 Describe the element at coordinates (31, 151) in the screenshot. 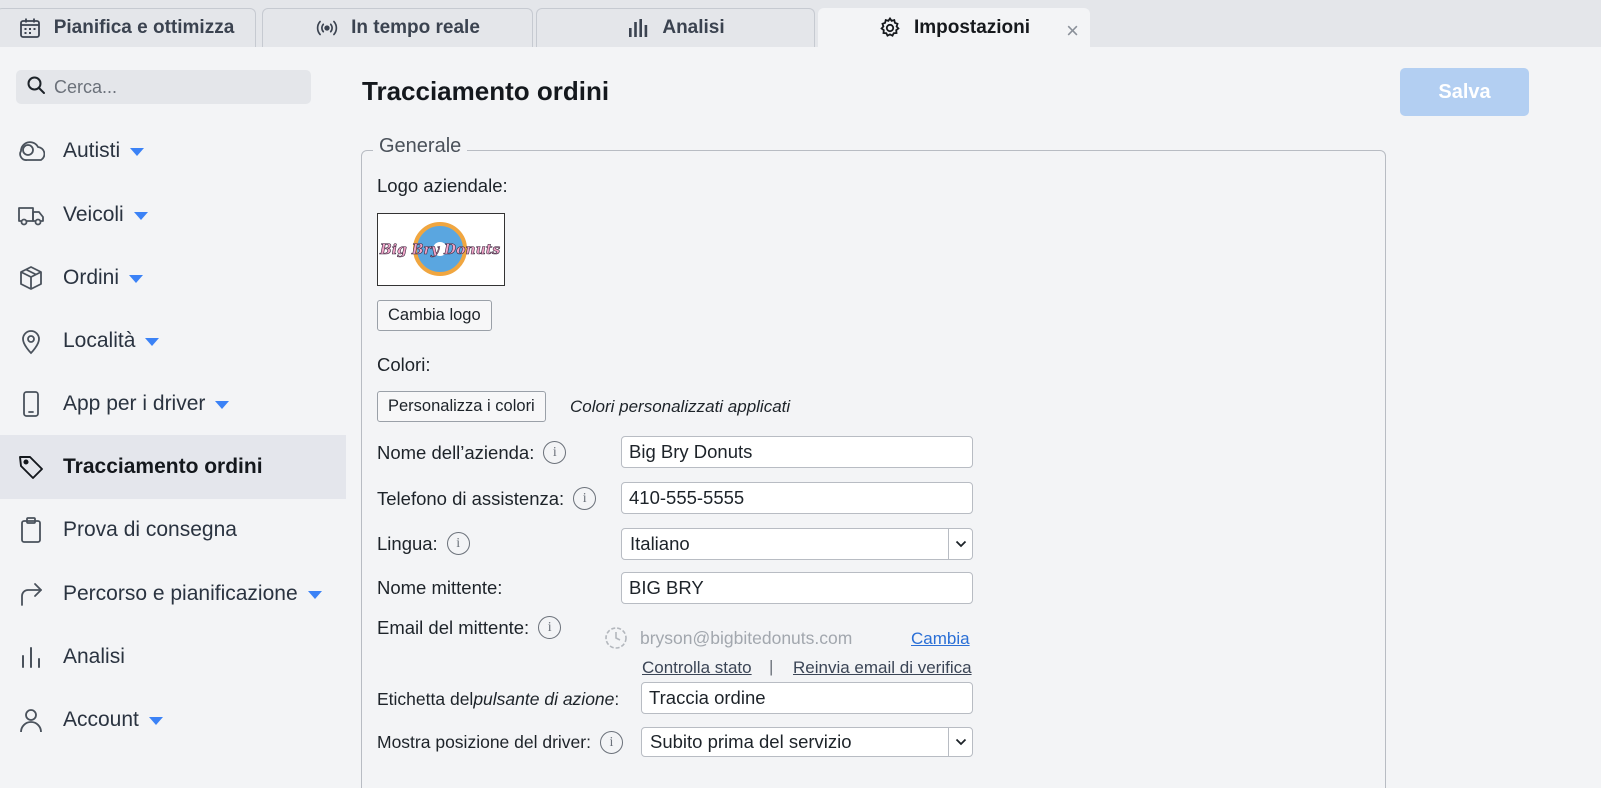

I see `drivers-icon` at that location.